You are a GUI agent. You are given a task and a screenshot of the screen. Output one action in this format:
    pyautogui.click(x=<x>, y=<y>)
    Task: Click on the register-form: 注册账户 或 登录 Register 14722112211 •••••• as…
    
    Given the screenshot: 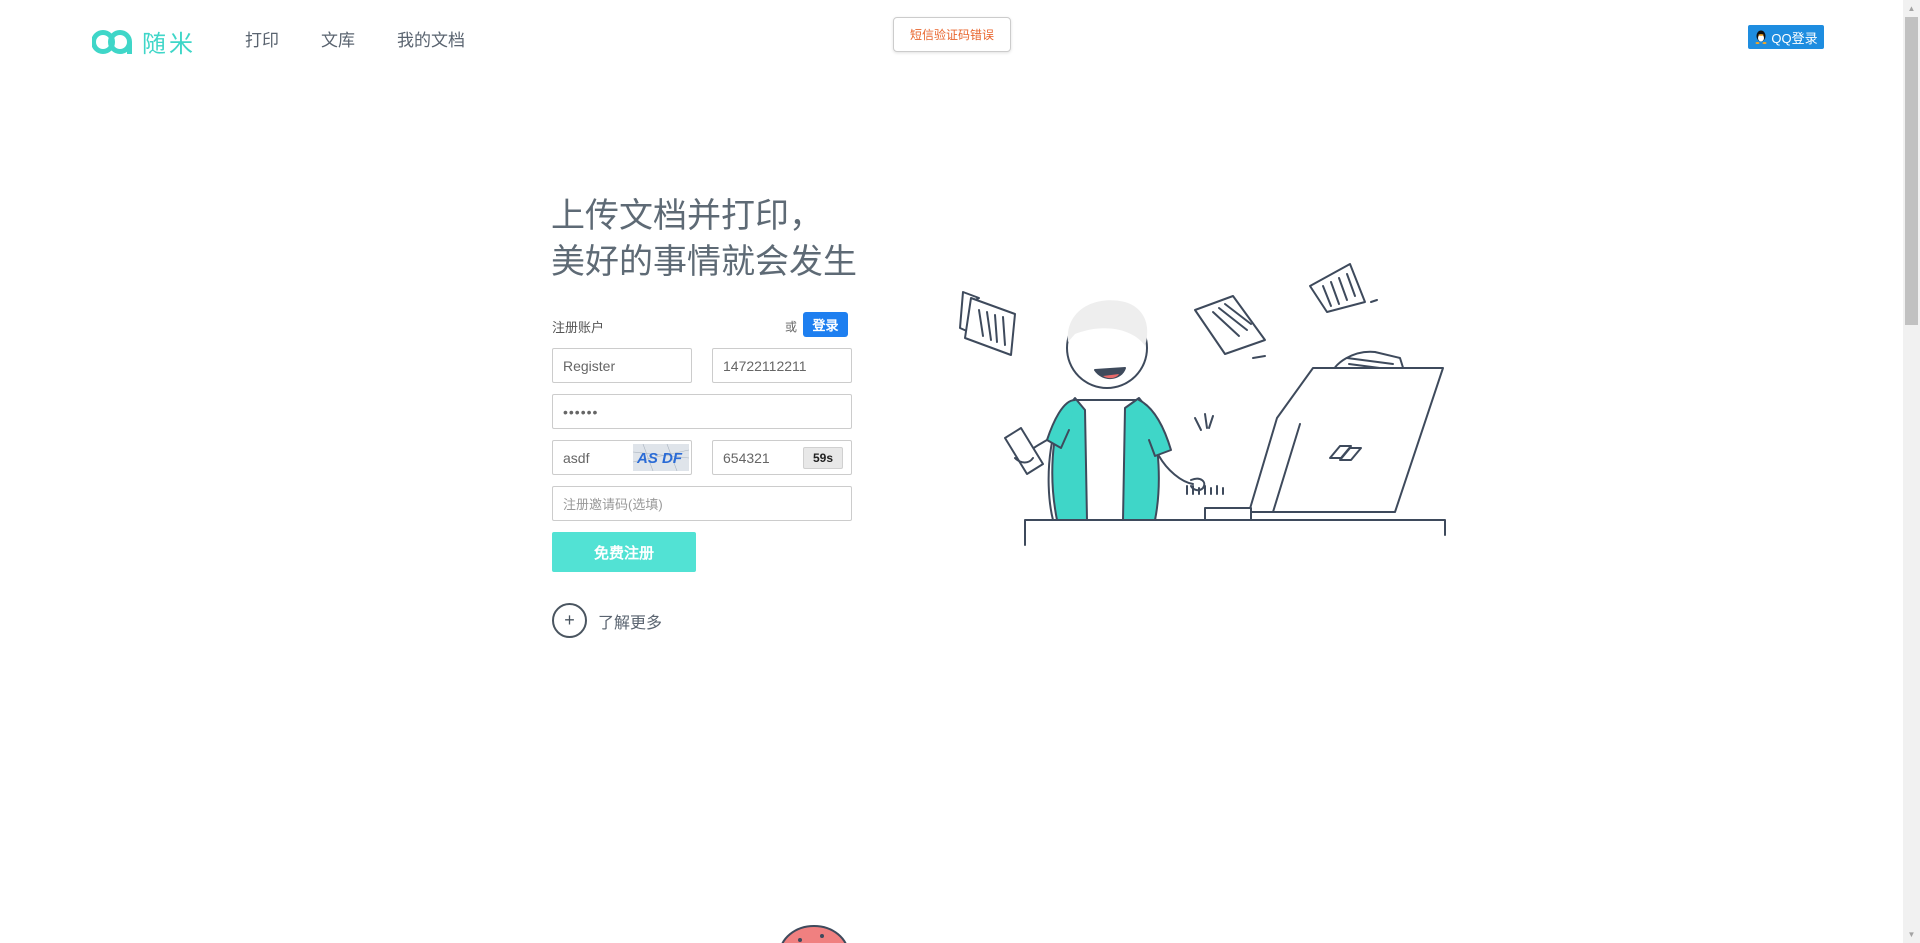 What is the action you would take?
    pyautogui.click(x=702, y=441)
    